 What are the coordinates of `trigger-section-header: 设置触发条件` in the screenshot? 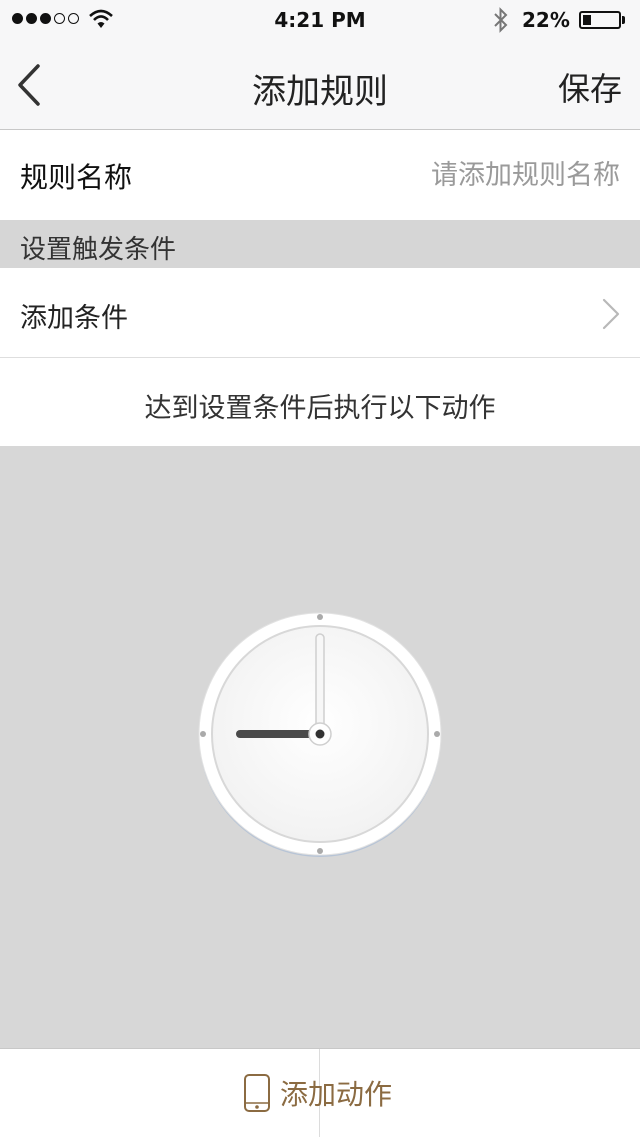 It's located at (320, 244).